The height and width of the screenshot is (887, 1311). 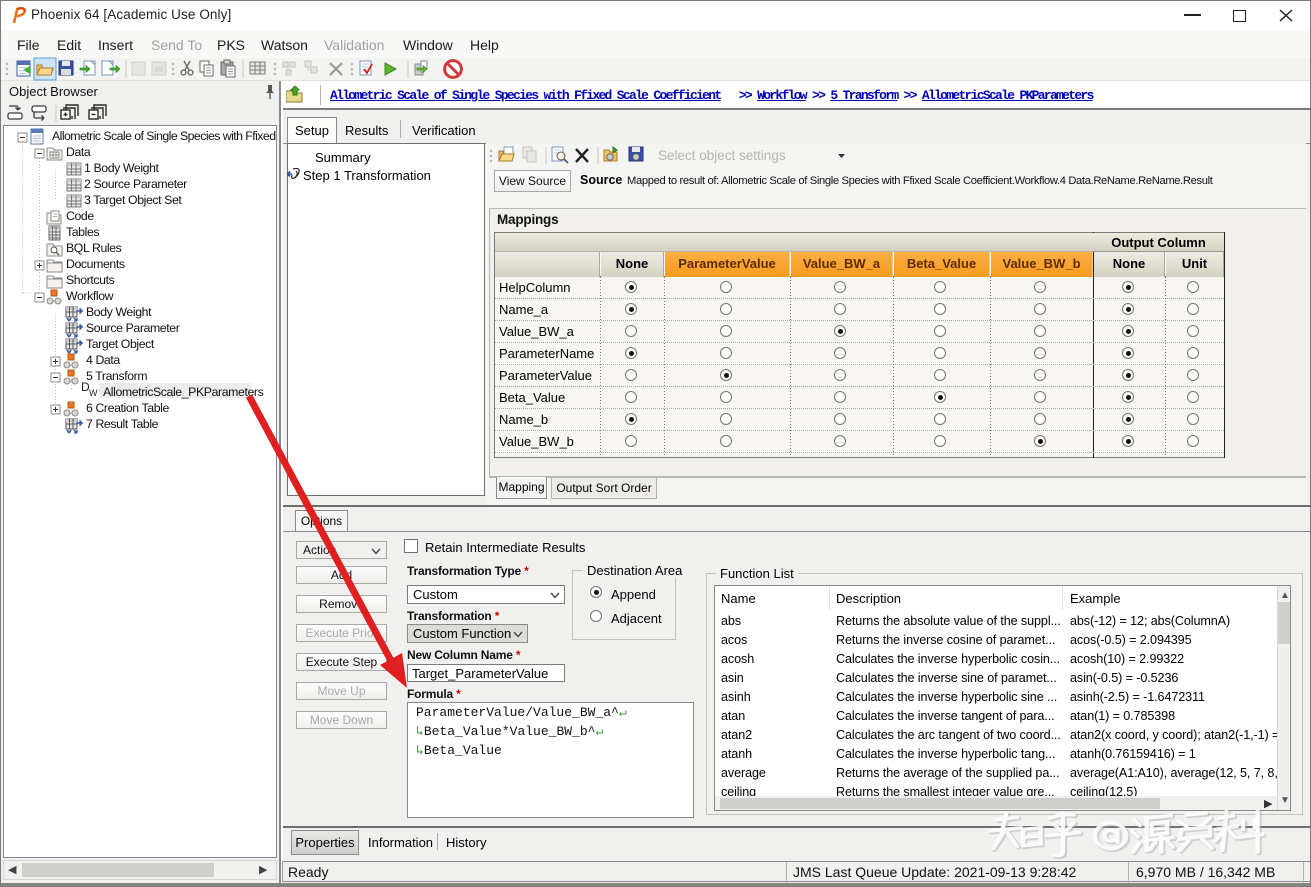 I want to click on svg-text: Select object settings, so click(x=722, y=155).